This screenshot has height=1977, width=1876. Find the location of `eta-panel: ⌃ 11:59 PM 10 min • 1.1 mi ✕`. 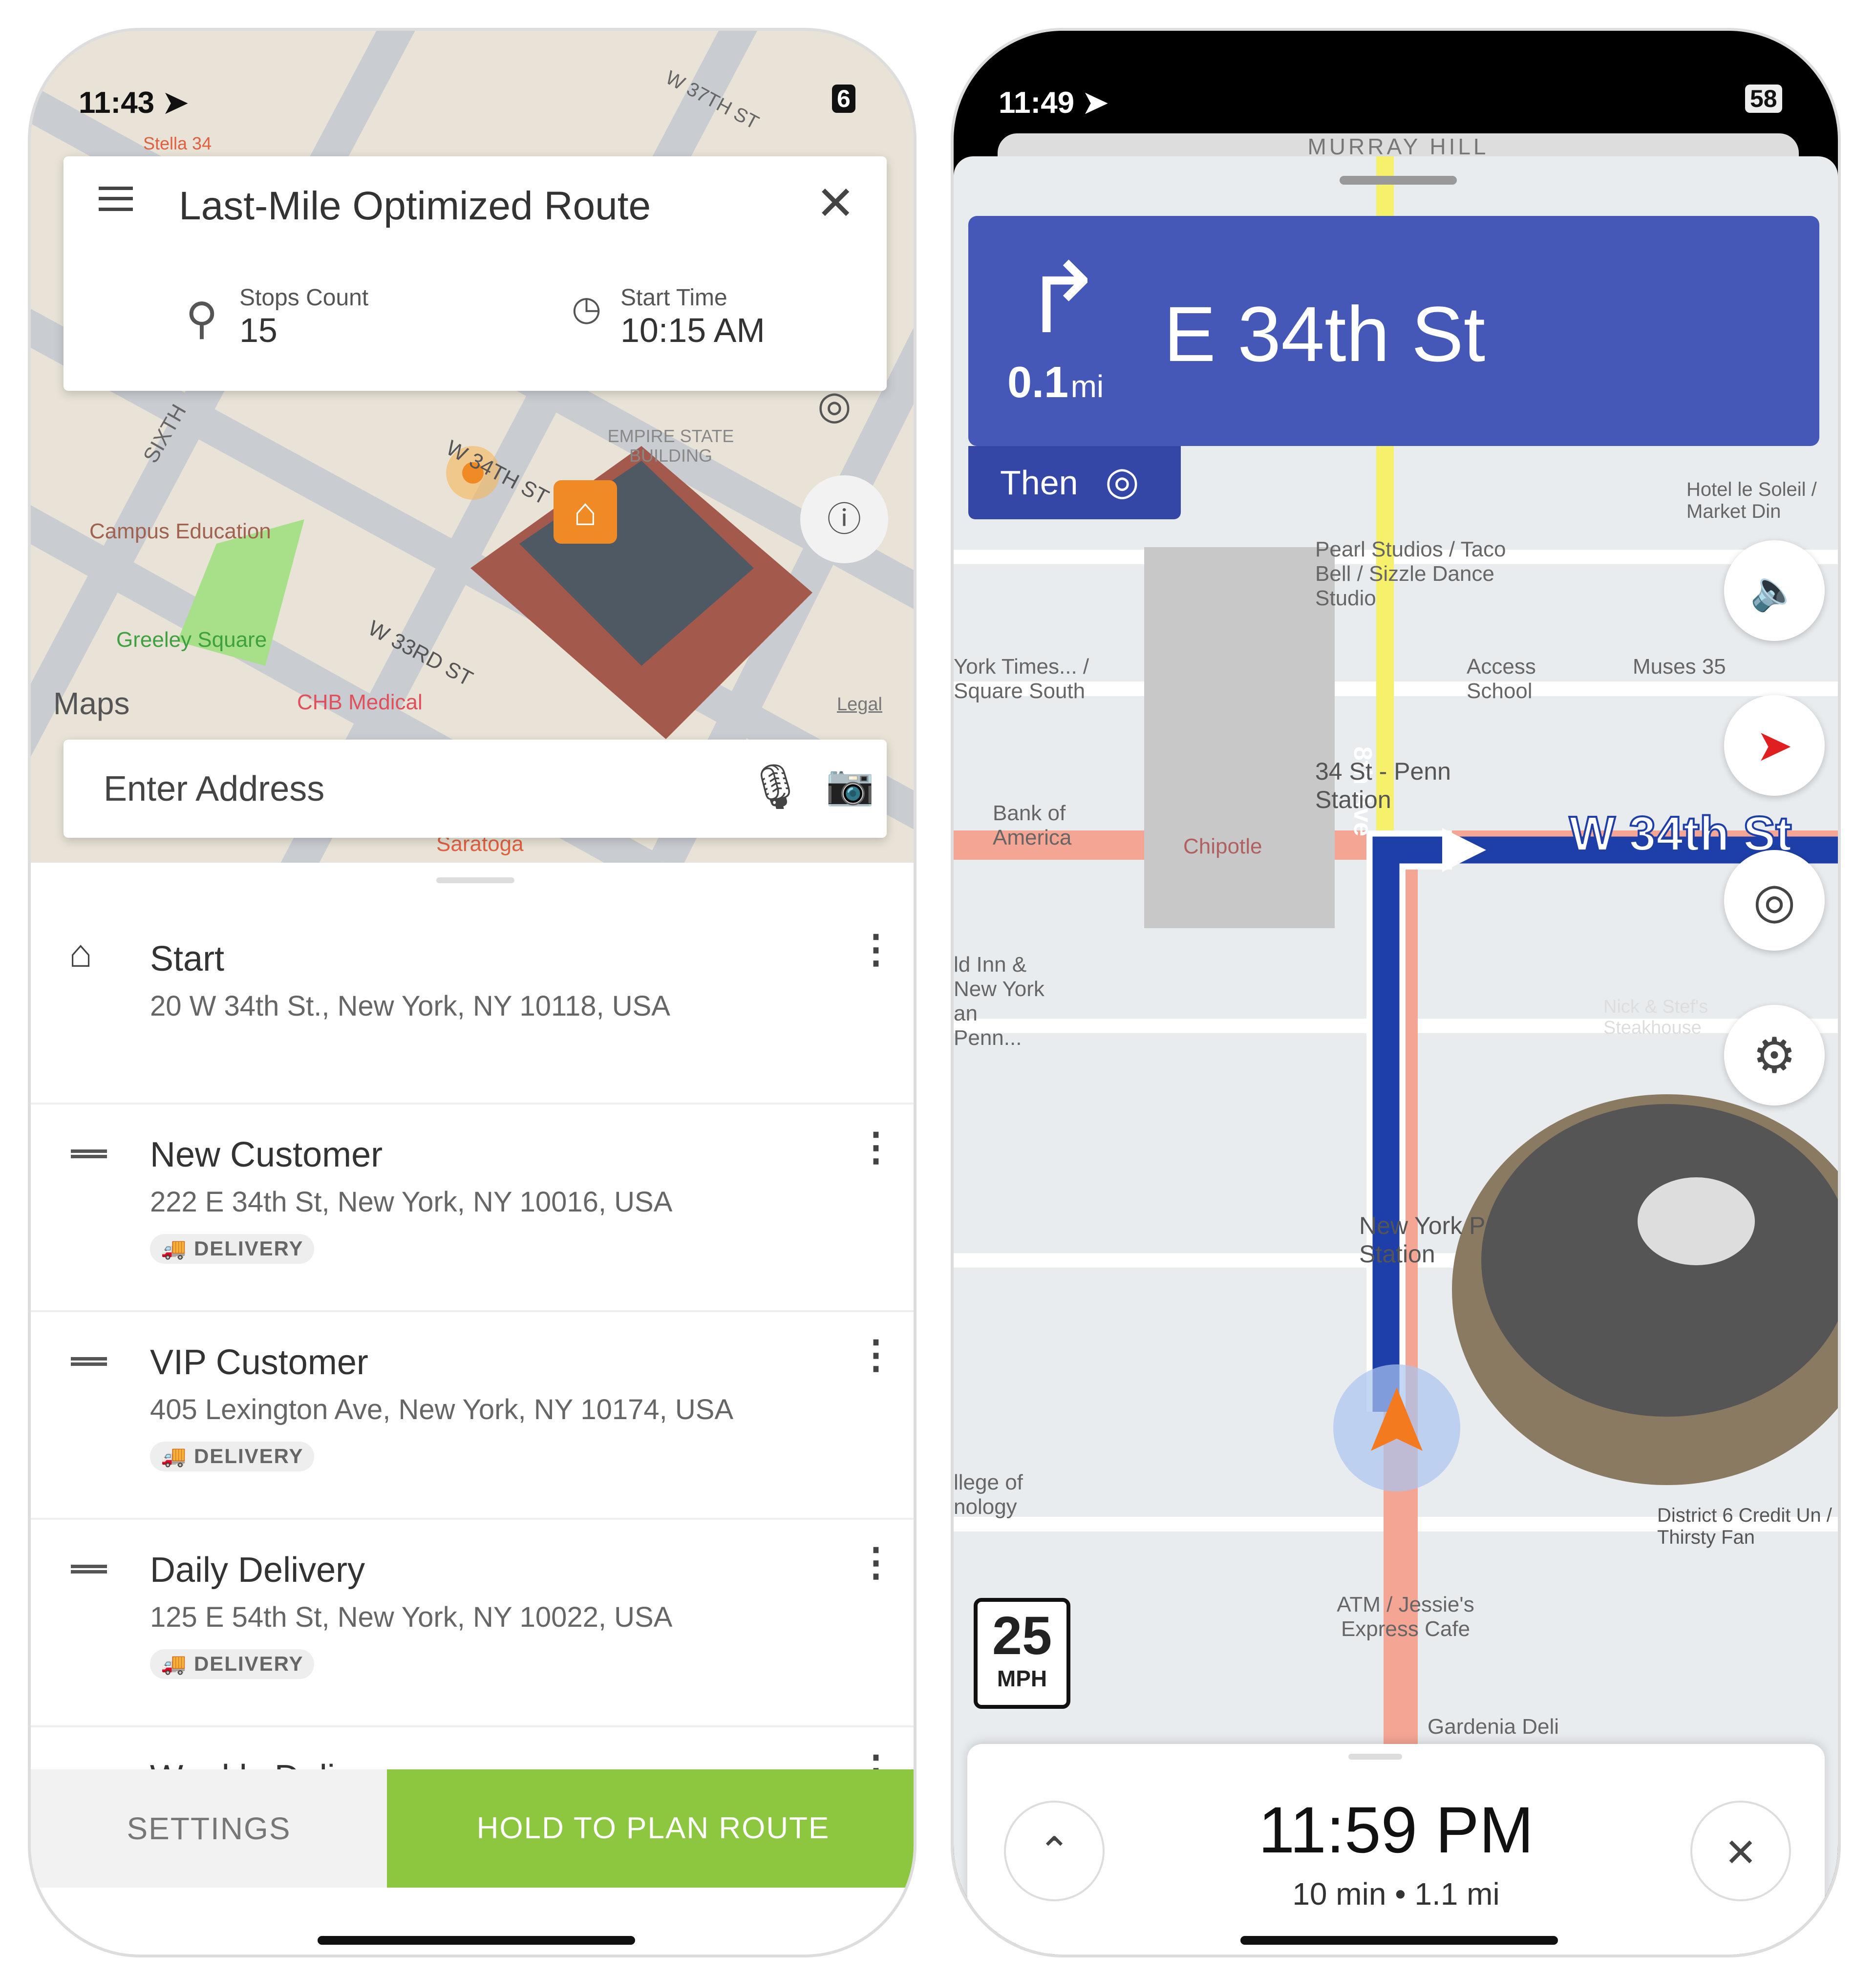

eta-panel: ⌃ 11:59 PM 10 min • 1.1 mi ✕ is located at coordinates (1396, 1850).